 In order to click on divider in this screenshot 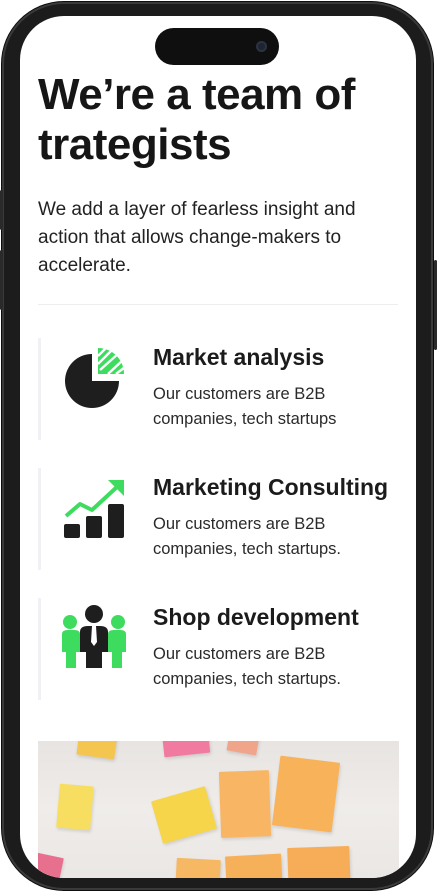, I will do `click(218, 304)`.